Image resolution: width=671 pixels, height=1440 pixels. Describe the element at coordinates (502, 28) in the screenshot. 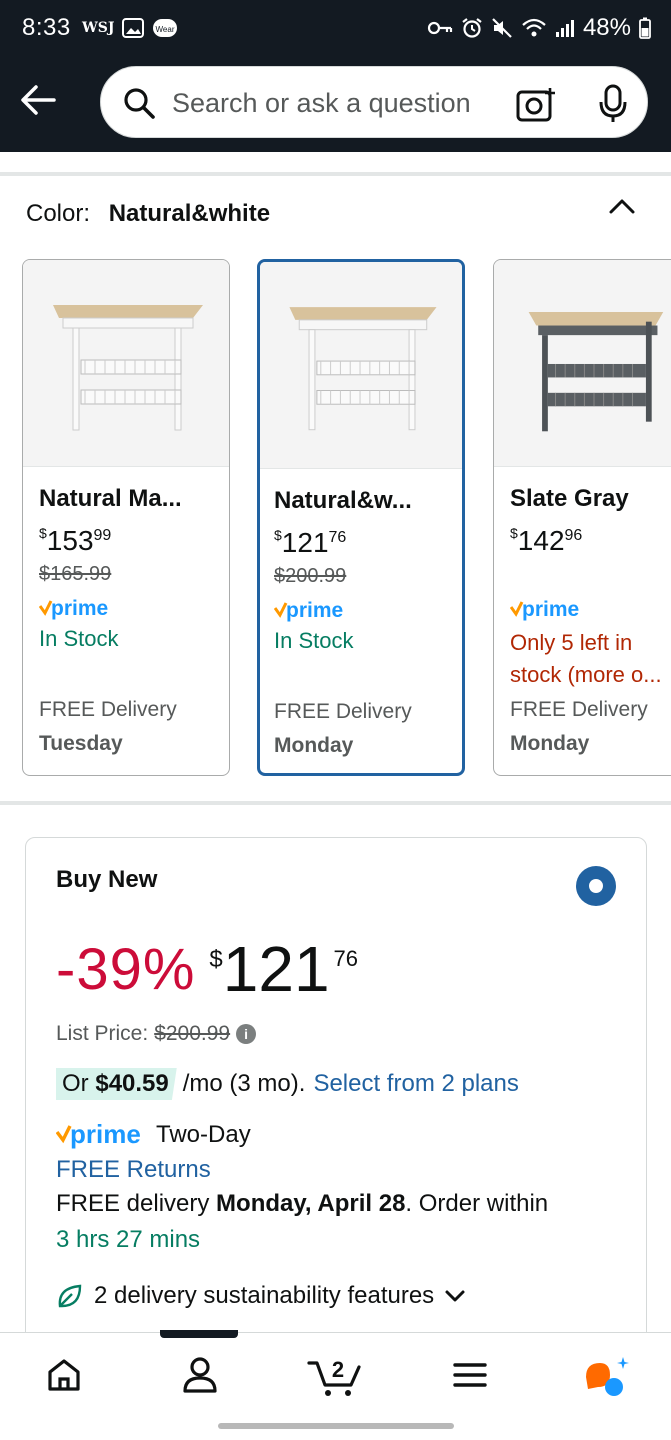

I see `mute-icon` at that location.